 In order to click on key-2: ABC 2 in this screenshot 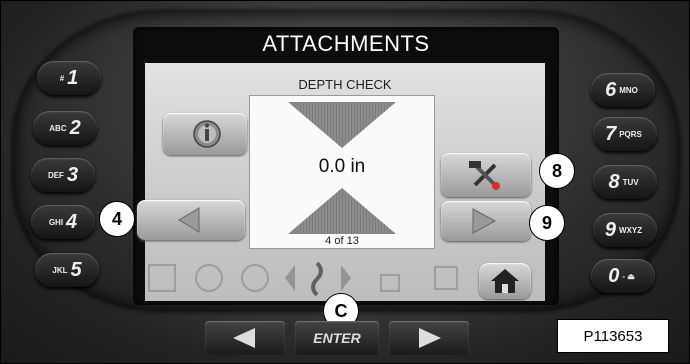, I will do `click(65, 128)`.